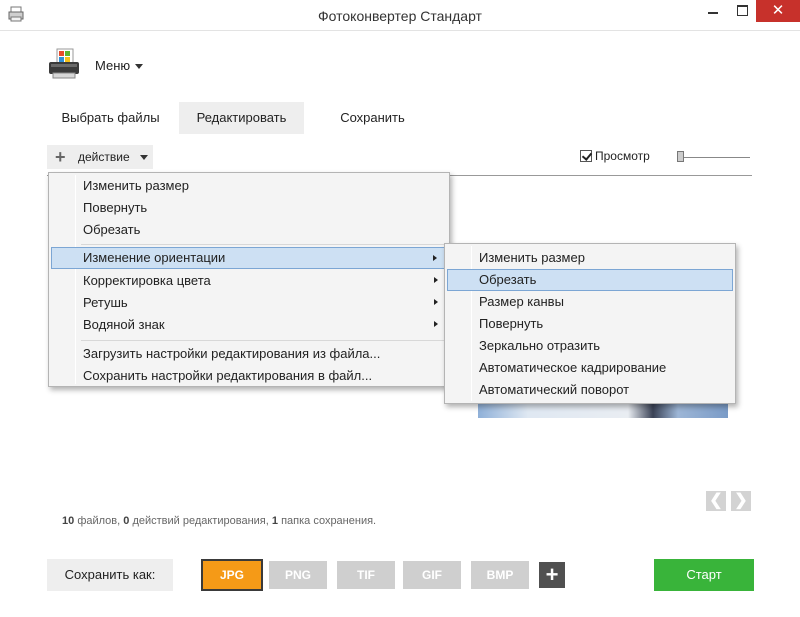 The width and height of the screenshot is (800, 617). What do you see at coordinates (200, 521) in the screenshot?
I see `actions-label: действий редактирования,` at bounding box center [200, 521].